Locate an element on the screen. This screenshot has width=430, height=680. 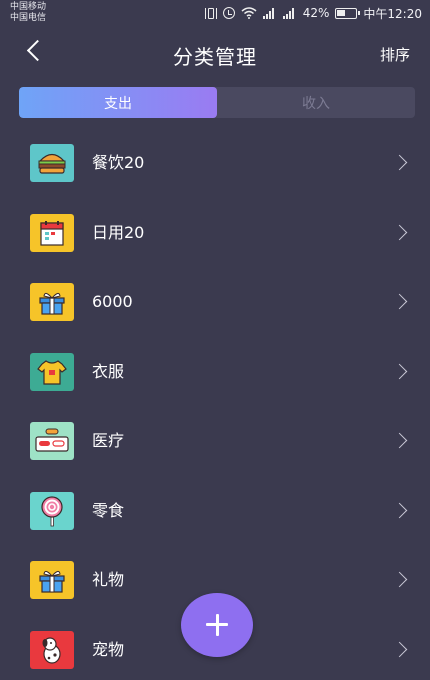
clock: 中午12:20 is located at coordinates (392, 13).